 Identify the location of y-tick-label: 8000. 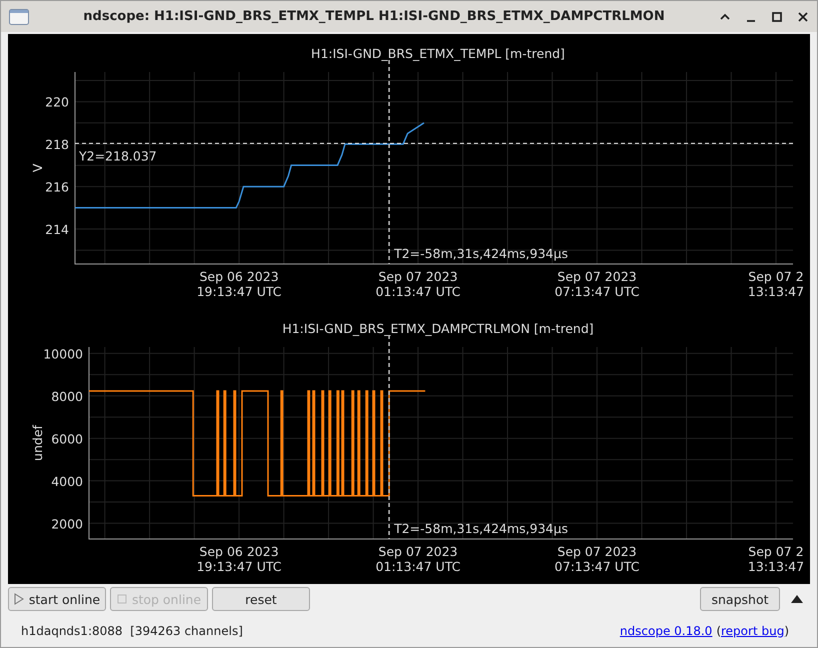
(67, 396).